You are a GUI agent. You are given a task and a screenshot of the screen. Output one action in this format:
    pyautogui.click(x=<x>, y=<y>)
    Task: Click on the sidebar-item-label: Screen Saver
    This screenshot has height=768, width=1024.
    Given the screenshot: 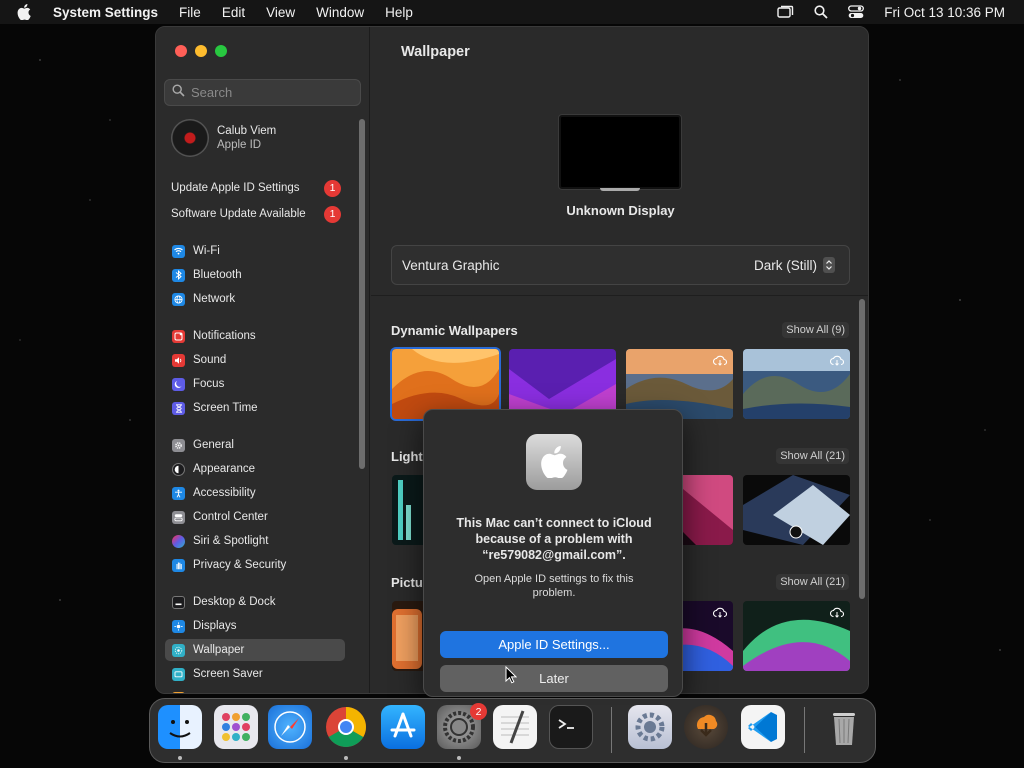 What is the action you would take?
    pyautogui.click(x=228, y=674)
    